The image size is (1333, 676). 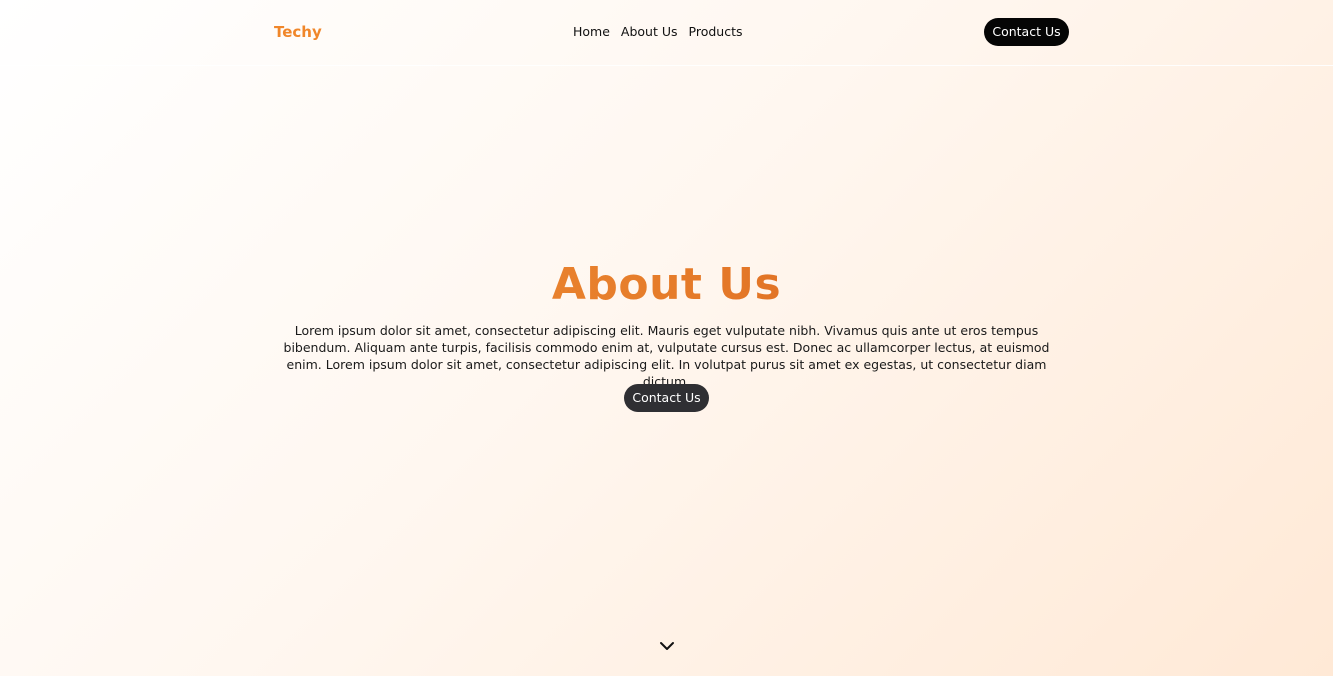 What do you see at coordinates (666, 398) in the screenshot?
I see `hero-contact-button: Contact Us` at bounding box center [666, 398].